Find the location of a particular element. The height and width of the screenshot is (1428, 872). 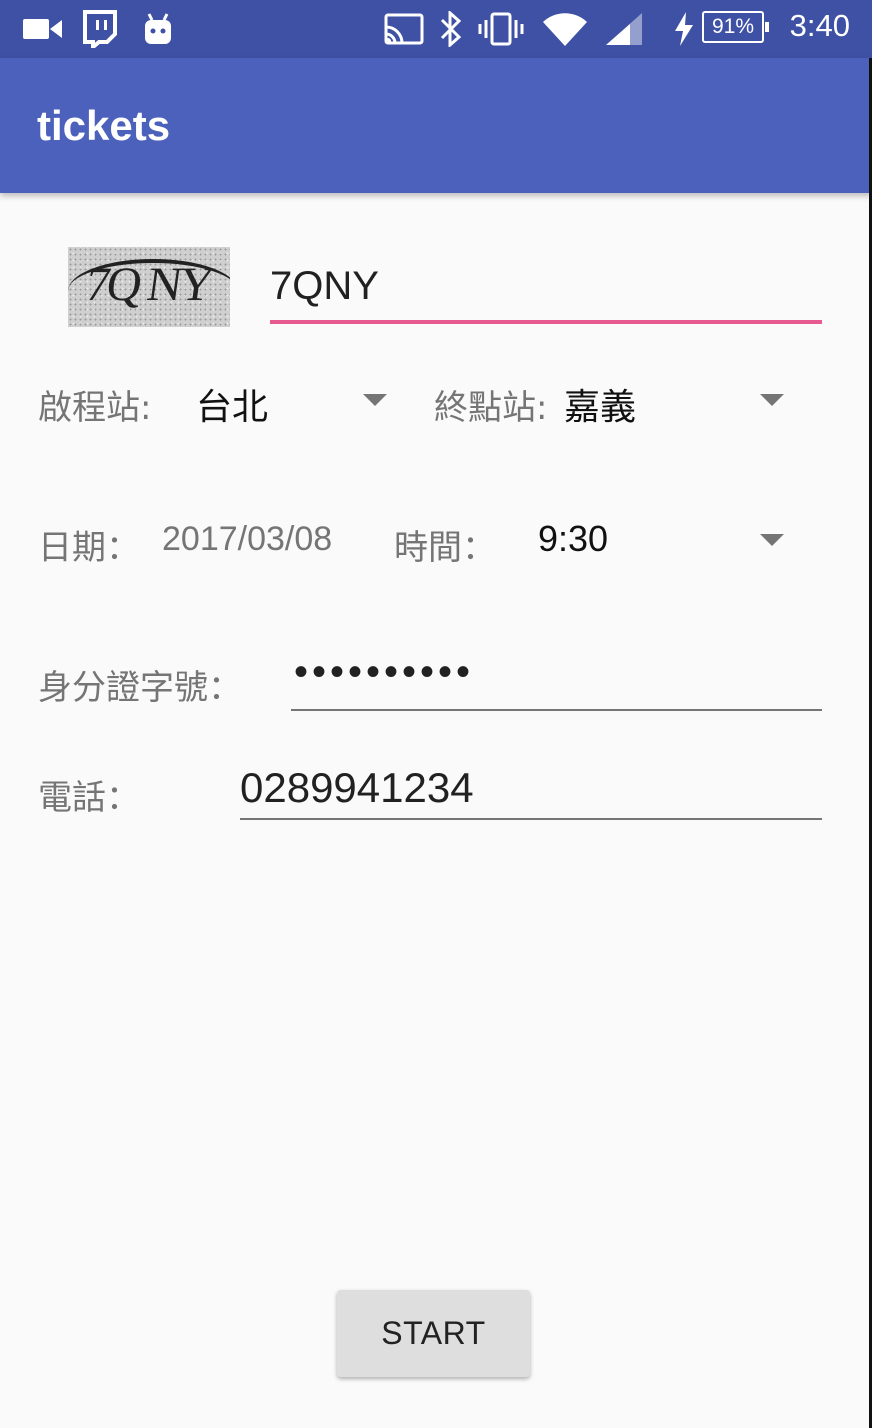

cast-icon is located at coordinates (404, 29).